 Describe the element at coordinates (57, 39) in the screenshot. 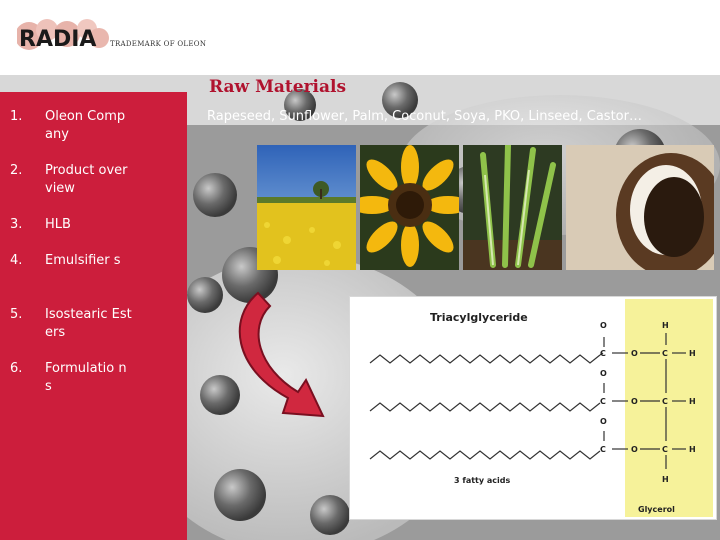

I see `svg-text: RADIA` at that location.